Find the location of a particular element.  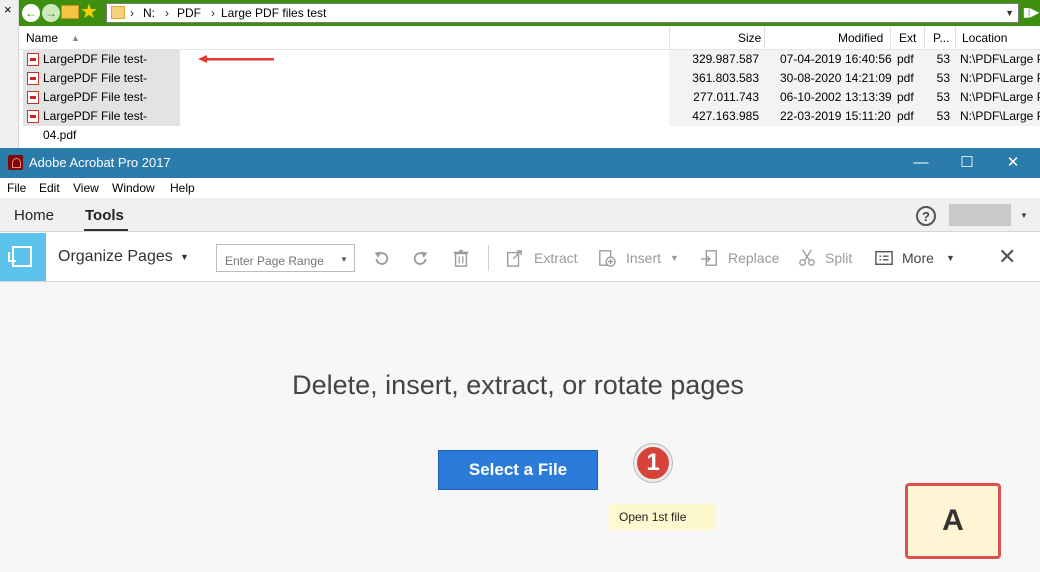

file-name-cell: LargePDF File test-04.pdf is located at coordinates (101, 124).